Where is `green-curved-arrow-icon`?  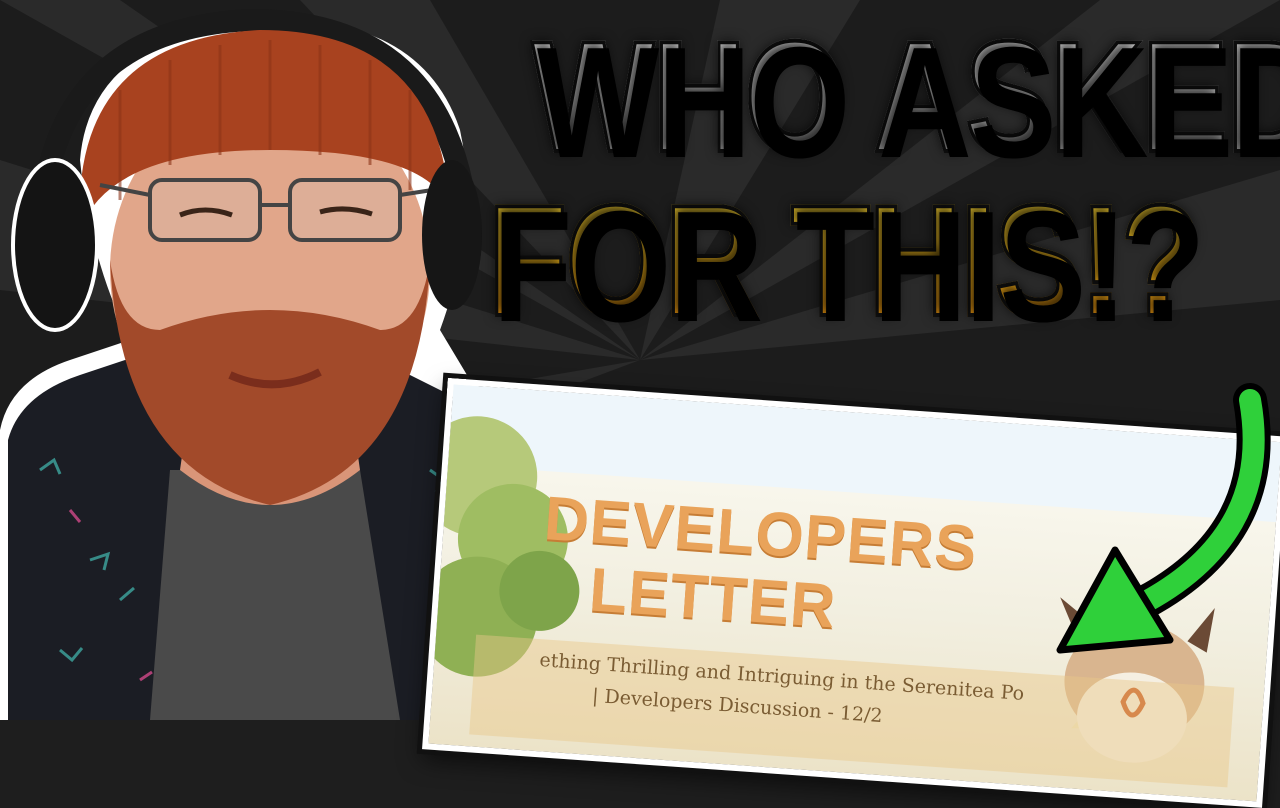 green-curved-arrow-icon is located at coordinates (1163, 518).